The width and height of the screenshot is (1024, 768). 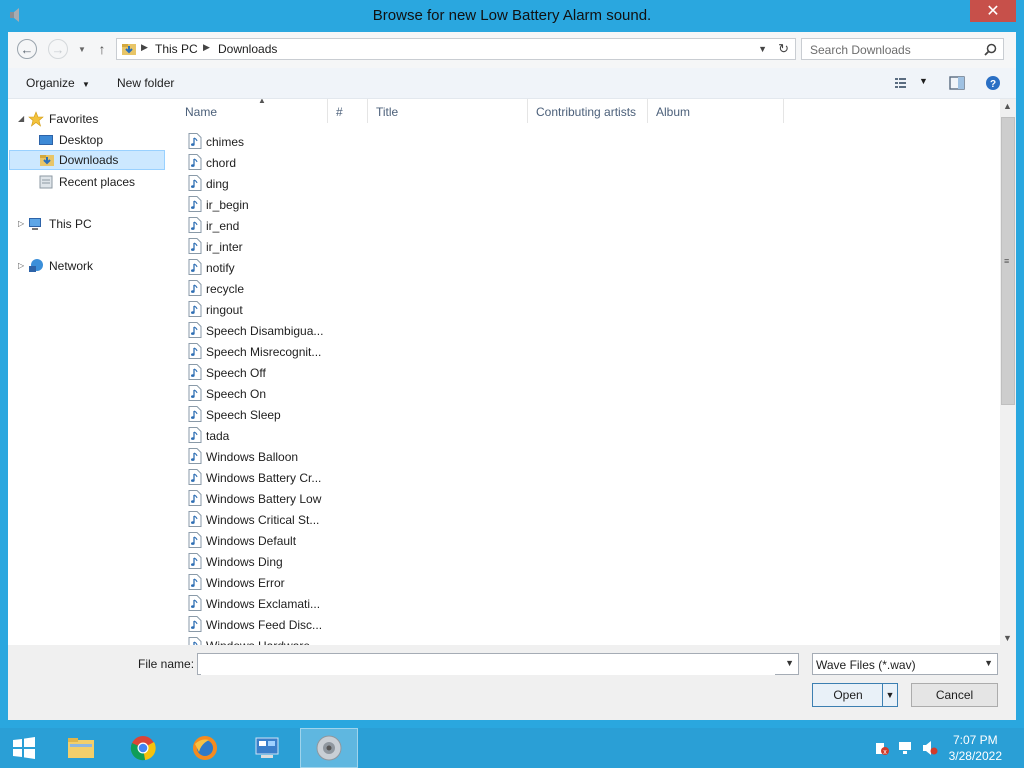 I want to click on file-row: Windows Default, so click(x=261, y=540).